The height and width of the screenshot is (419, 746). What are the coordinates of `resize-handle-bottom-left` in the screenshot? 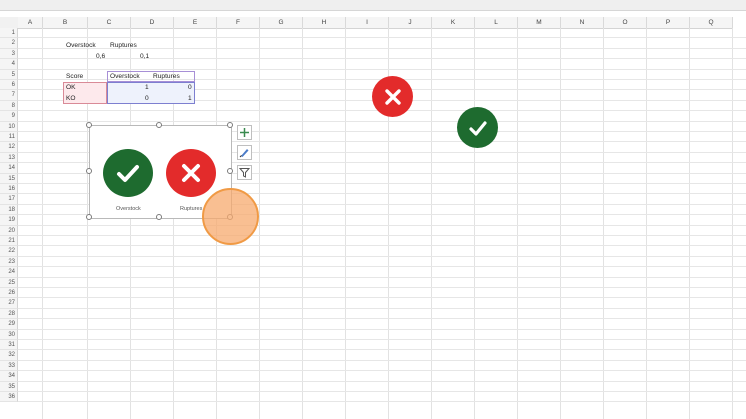 It's located at (89, 217).